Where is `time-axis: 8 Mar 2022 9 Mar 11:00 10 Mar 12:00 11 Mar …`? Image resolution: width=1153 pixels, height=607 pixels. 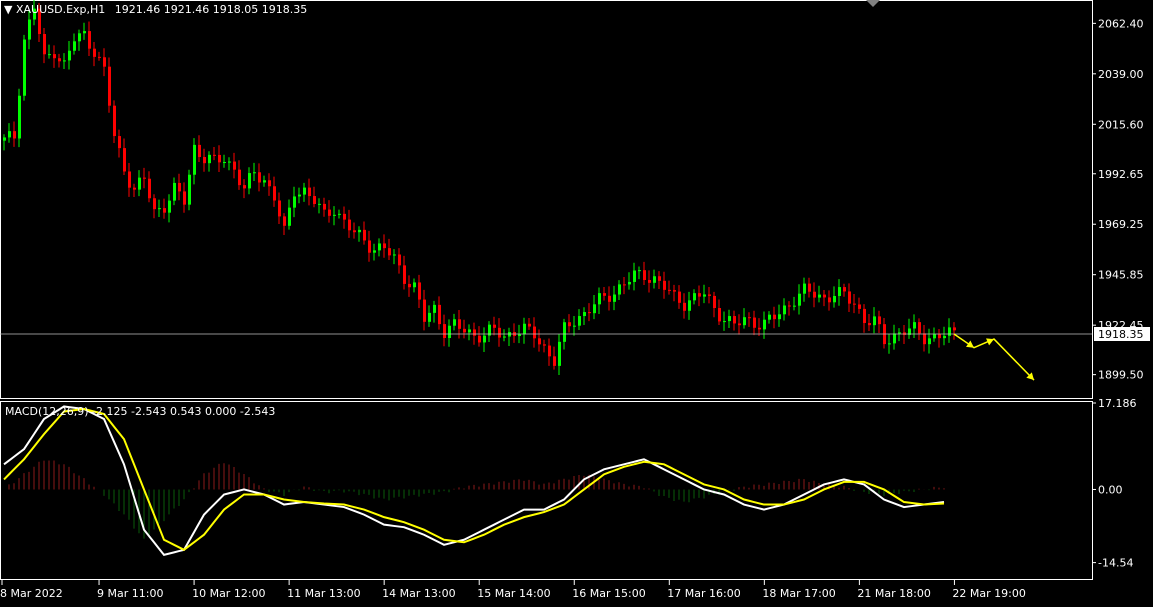 time-axis: 8 Mar 2022 9 Mar 11:00 10 Mar 12:00 11 Mar … is located at coordinates (513, 590).